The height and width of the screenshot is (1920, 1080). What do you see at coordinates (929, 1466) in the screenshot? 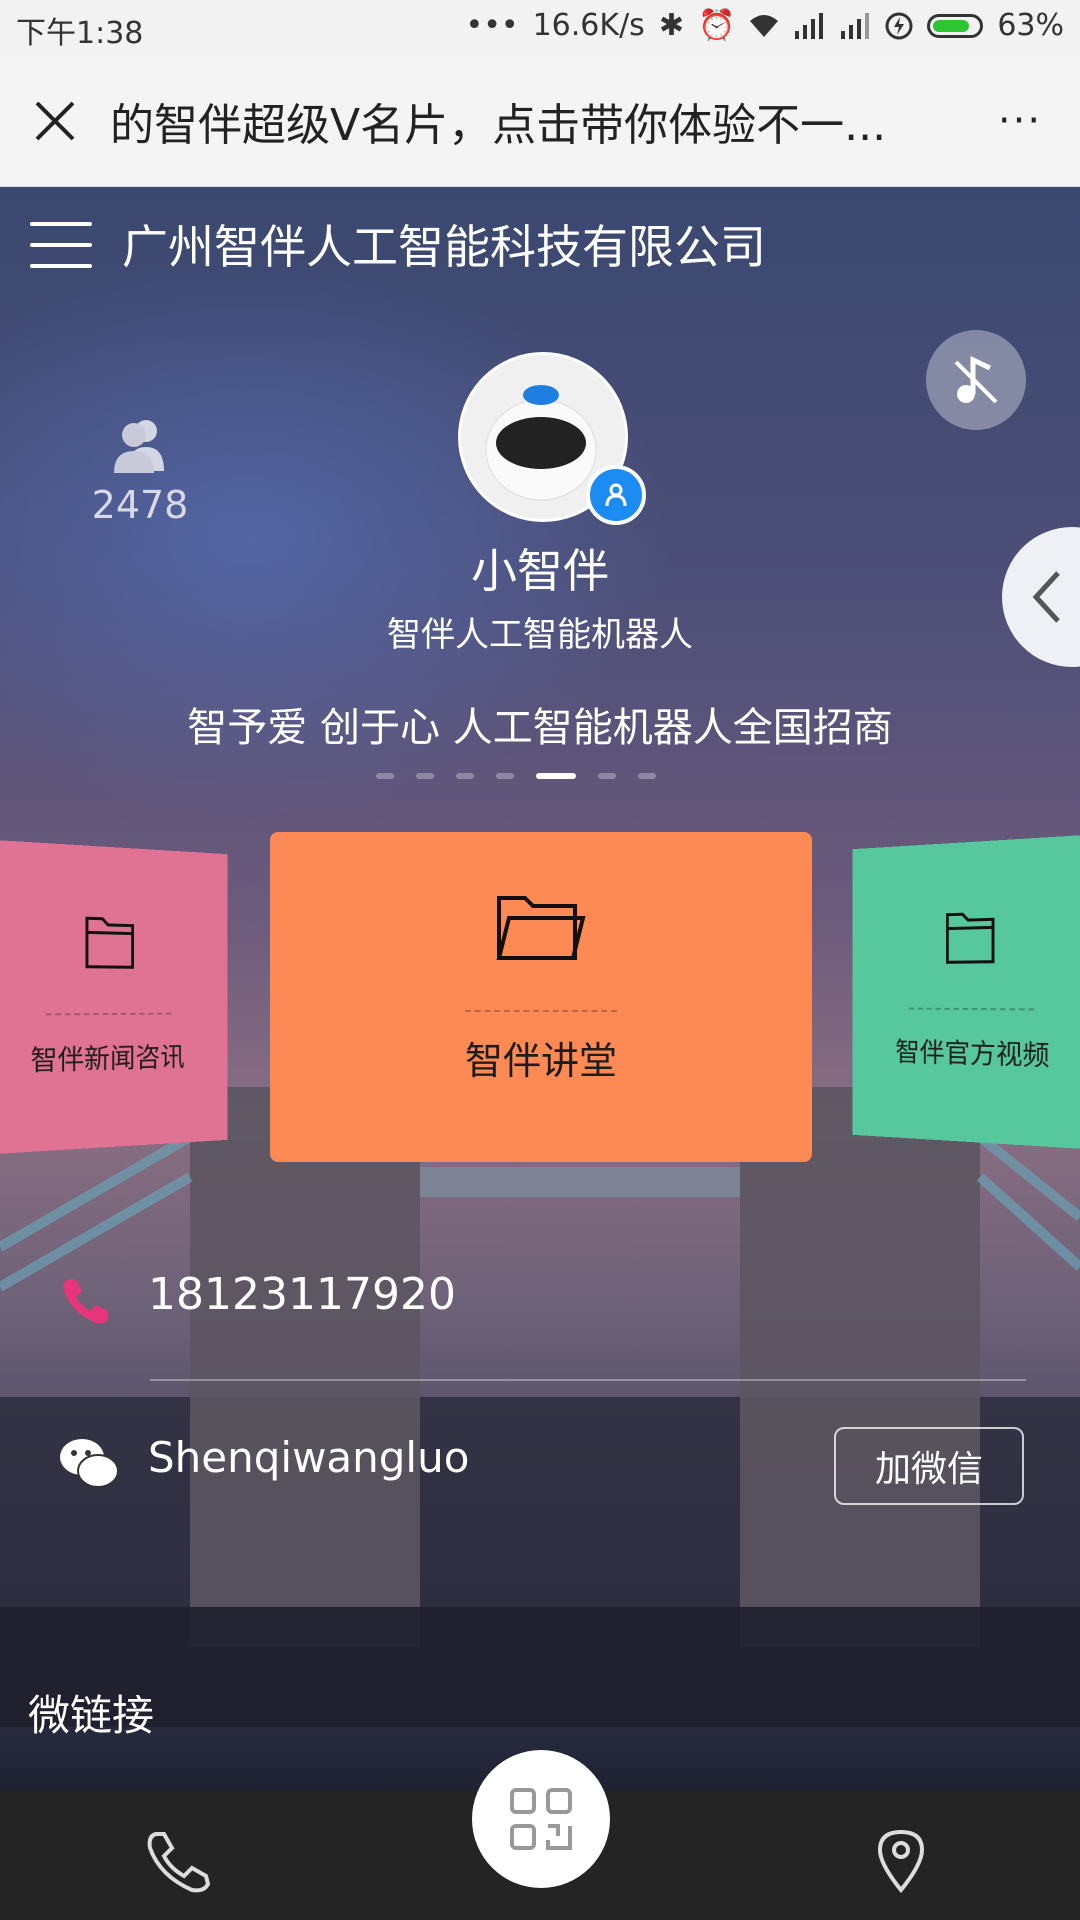
I see `add-wechat-button: 加微信` at bounding box center [929, 1466].